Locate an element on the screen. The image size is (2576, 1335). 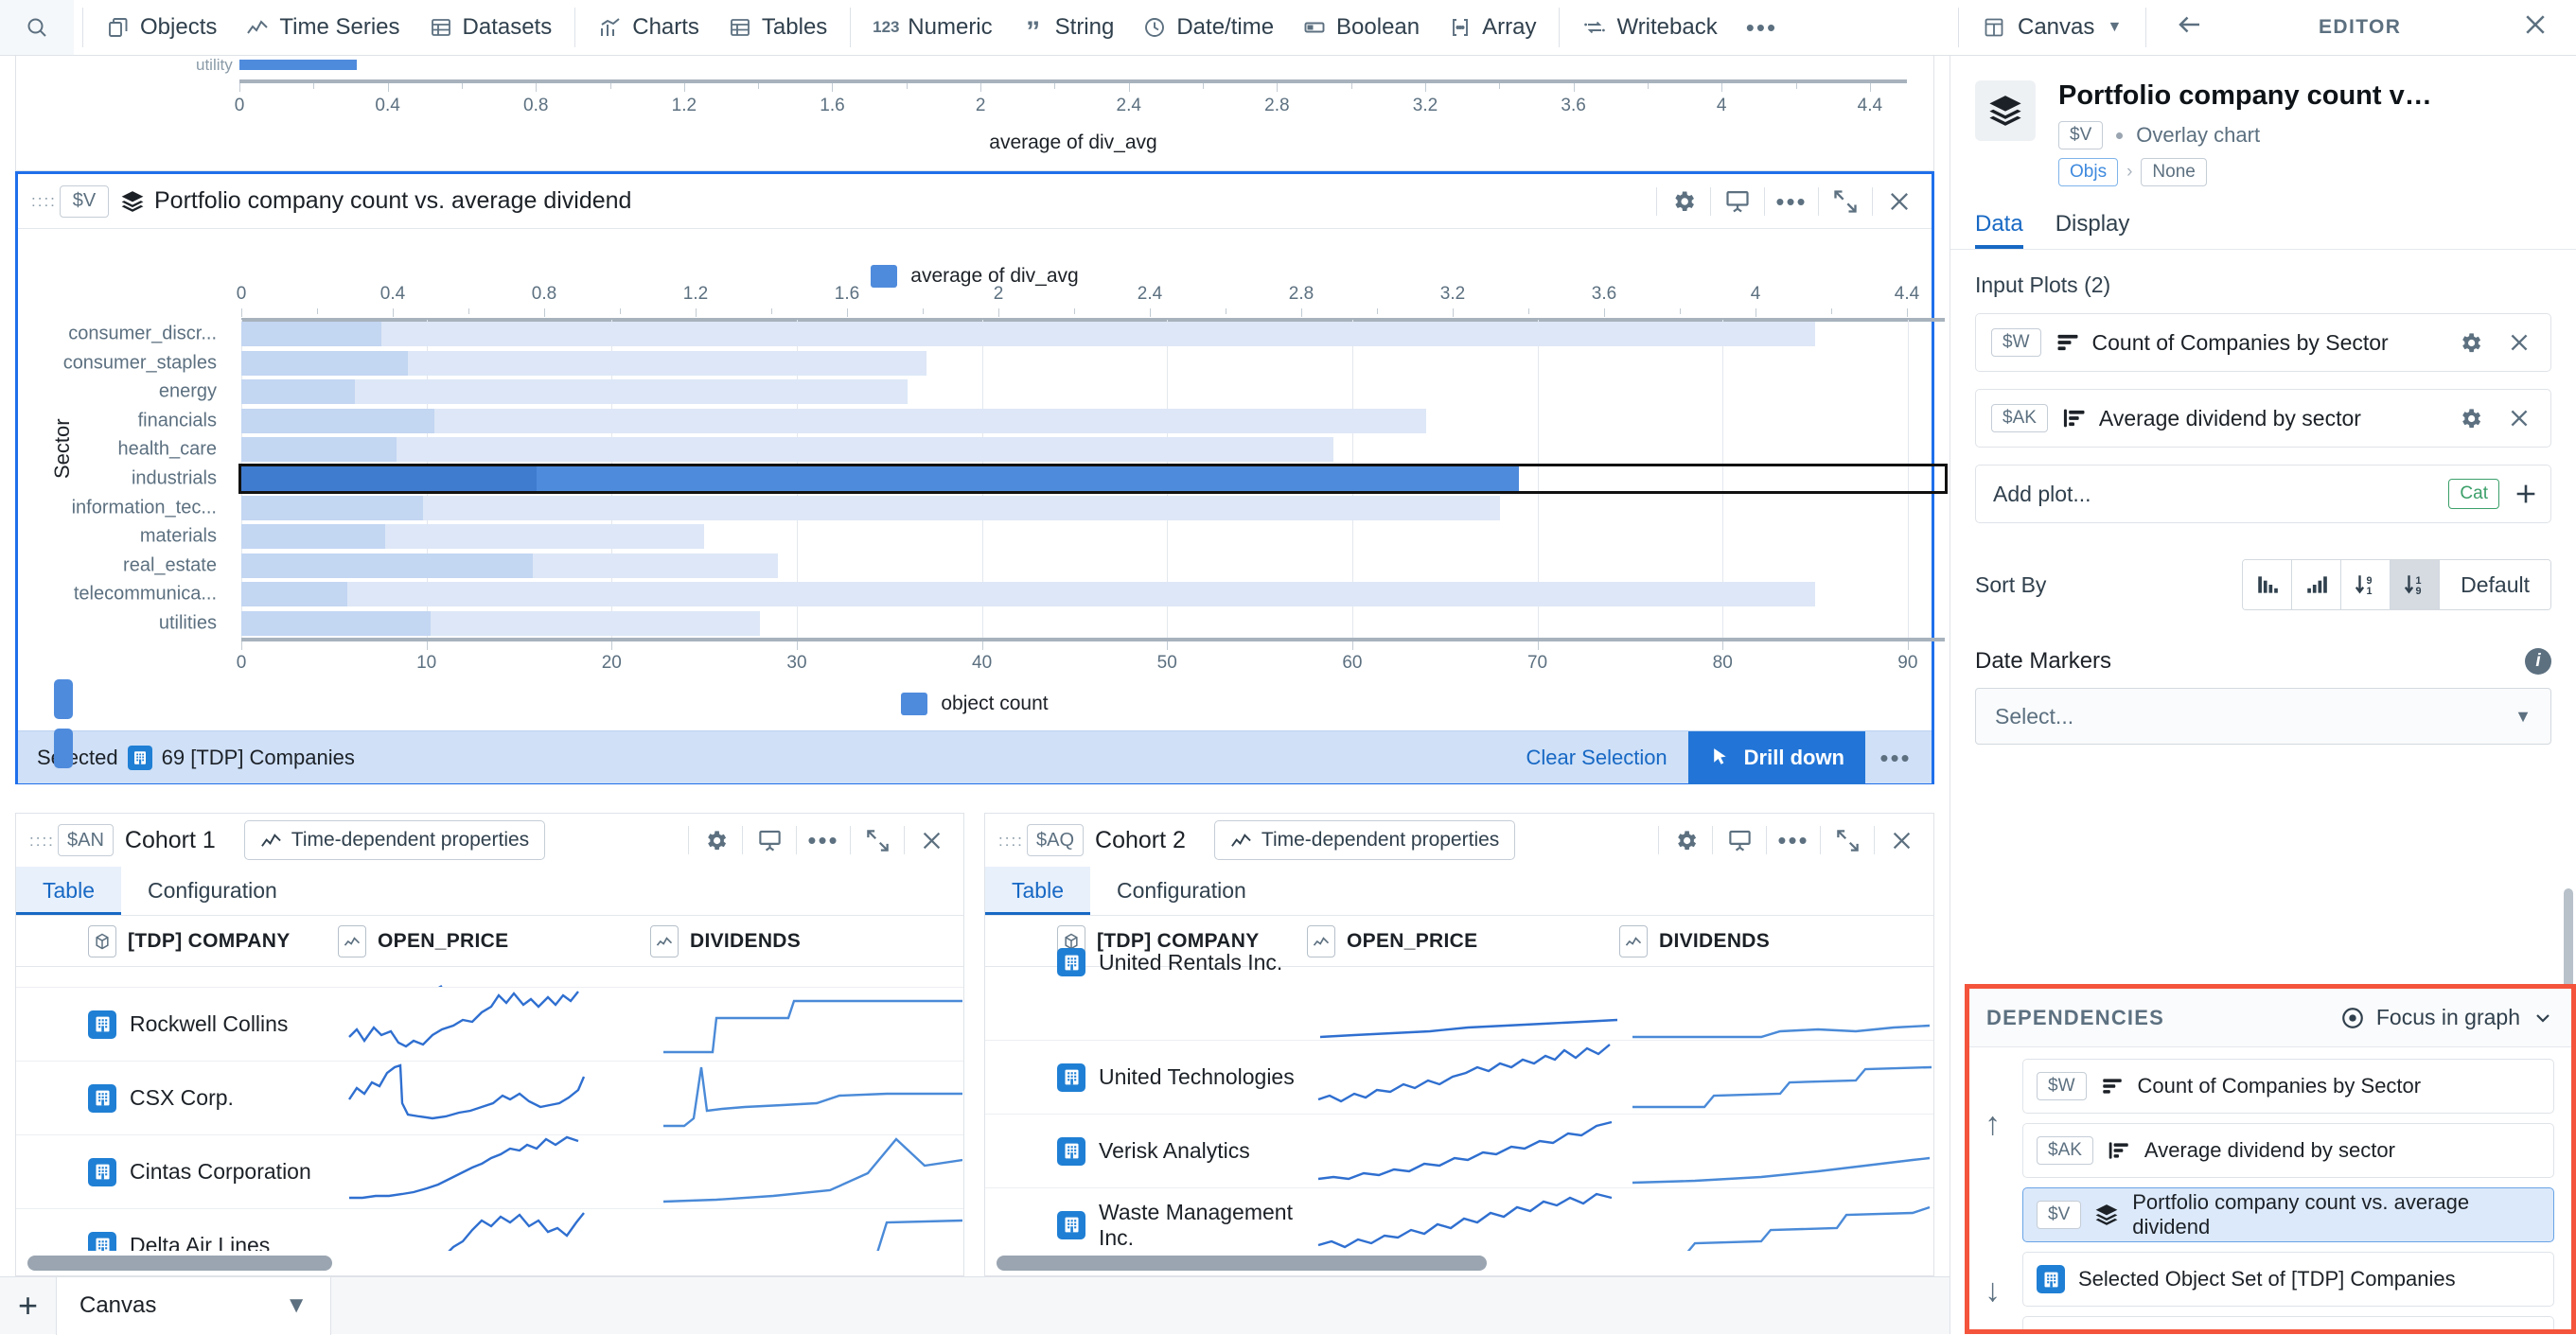
cohort-2-tab-configuration: Configuration is located at coordinates (1181, 891).